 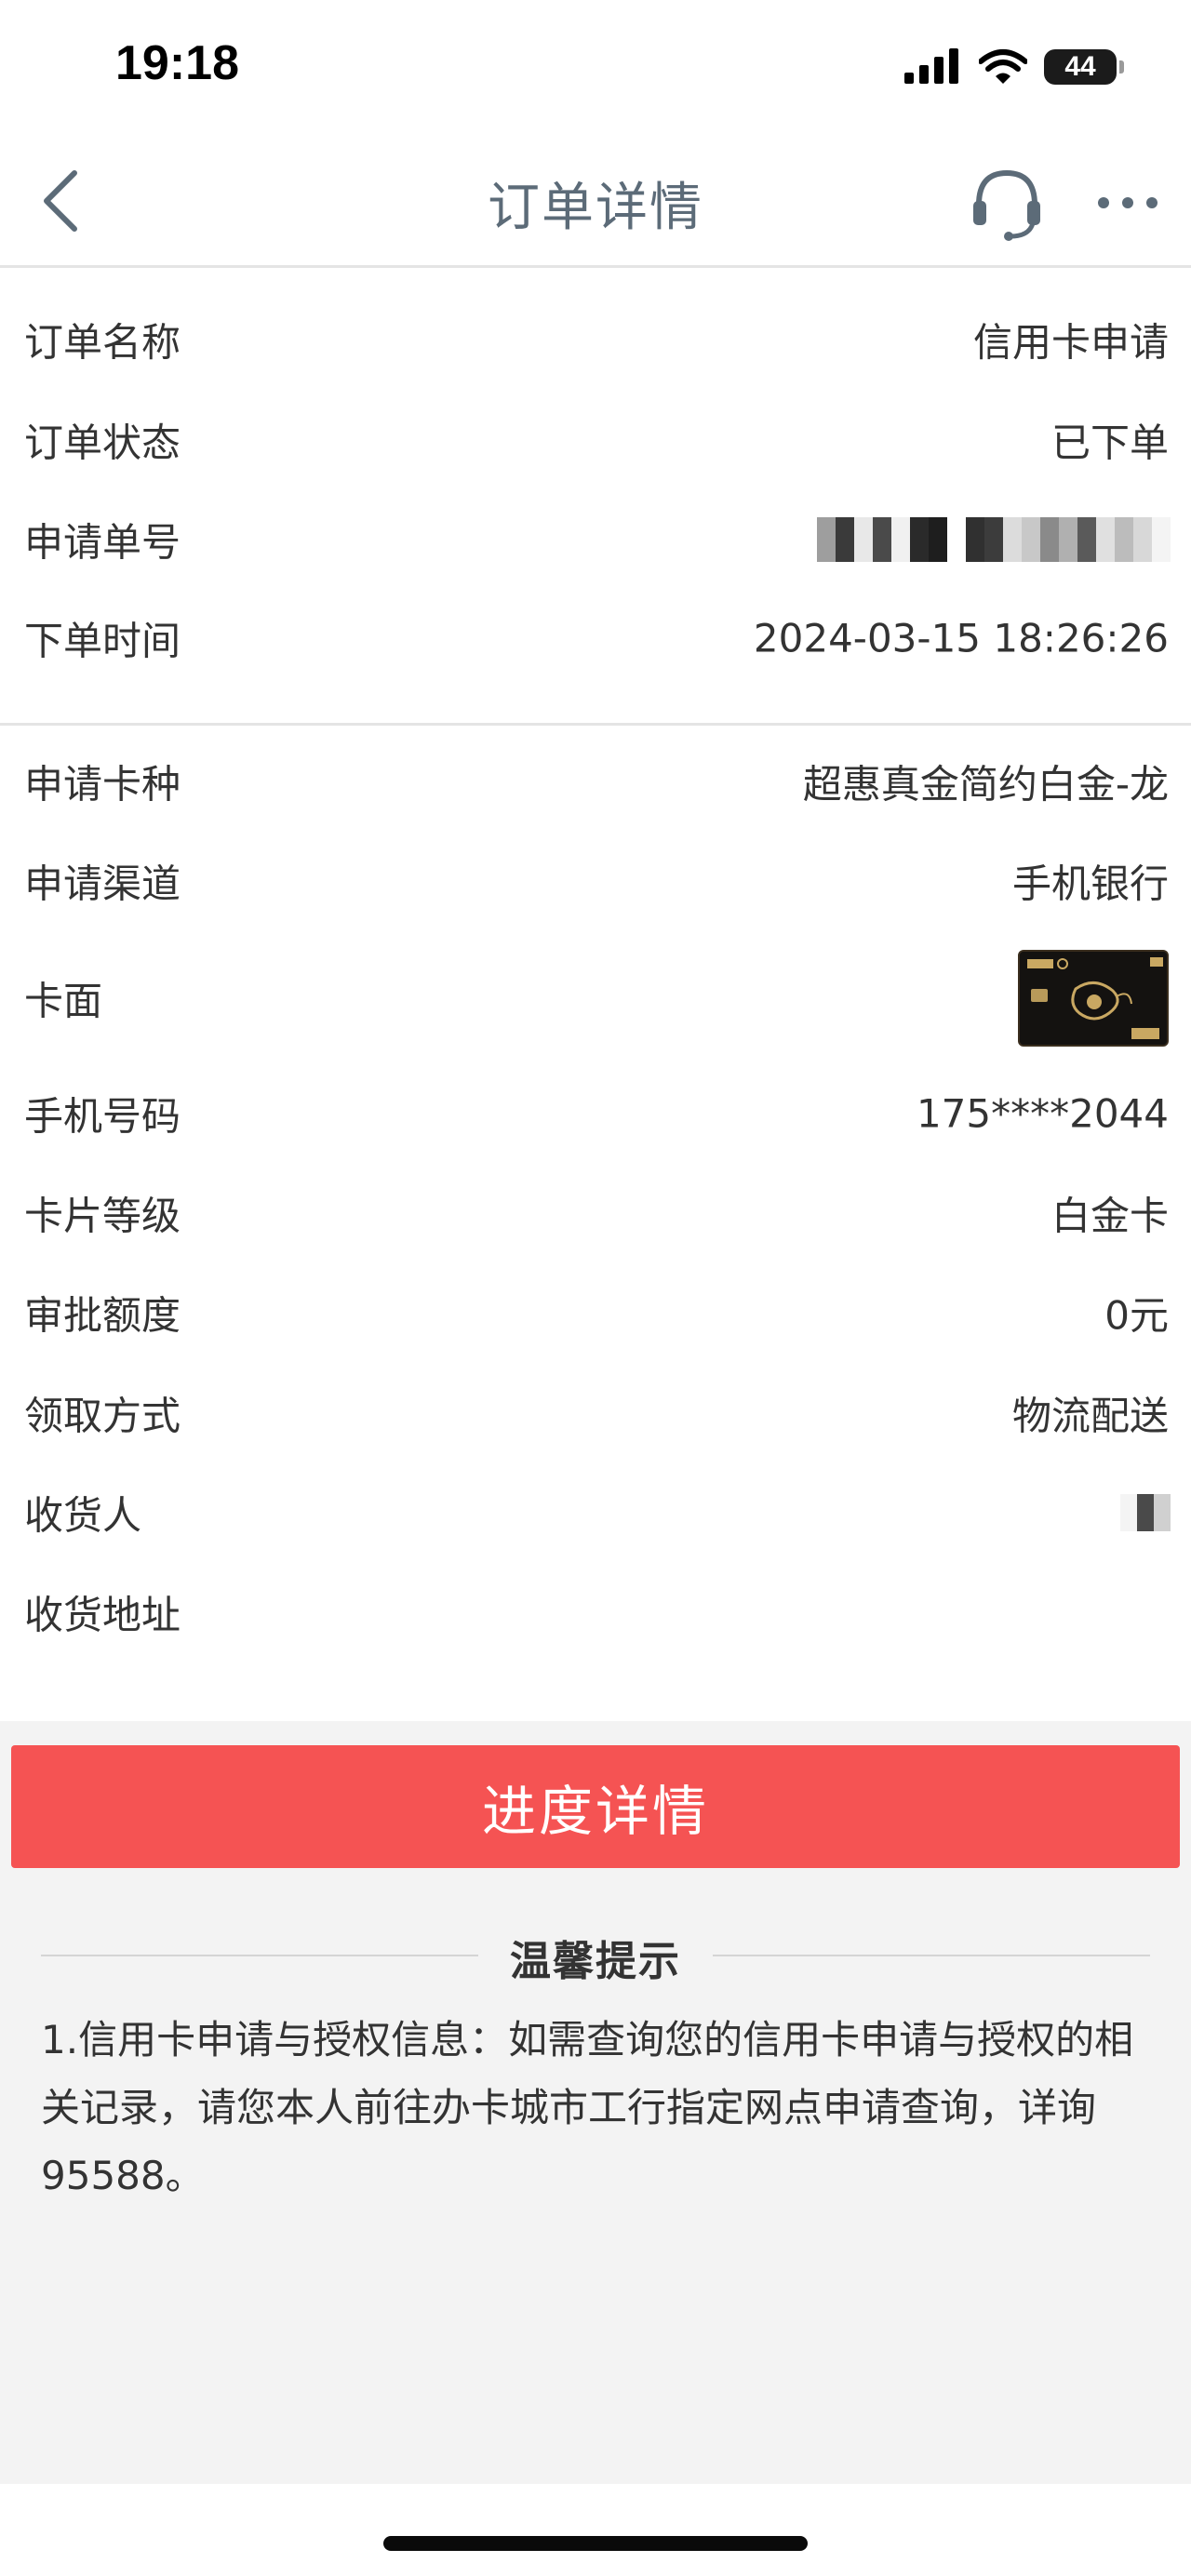 I want to click on customer-service-headset-icon, so click(x=1007, y=203).